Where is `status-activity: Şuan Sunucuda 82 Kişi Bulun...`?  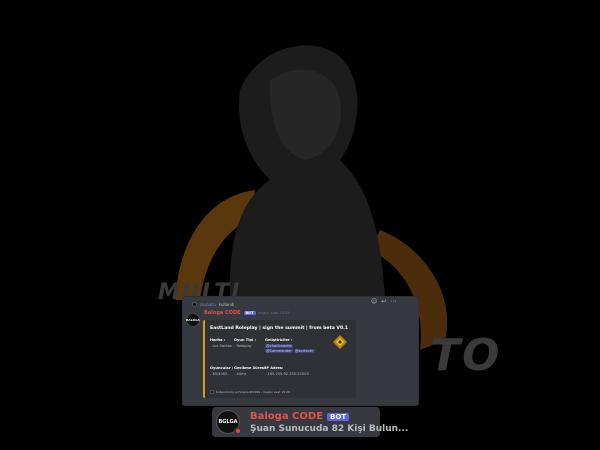
status-activity: Şuan Sunucuda 82 Kişi Bulun... is located at coordinates (329, 429).